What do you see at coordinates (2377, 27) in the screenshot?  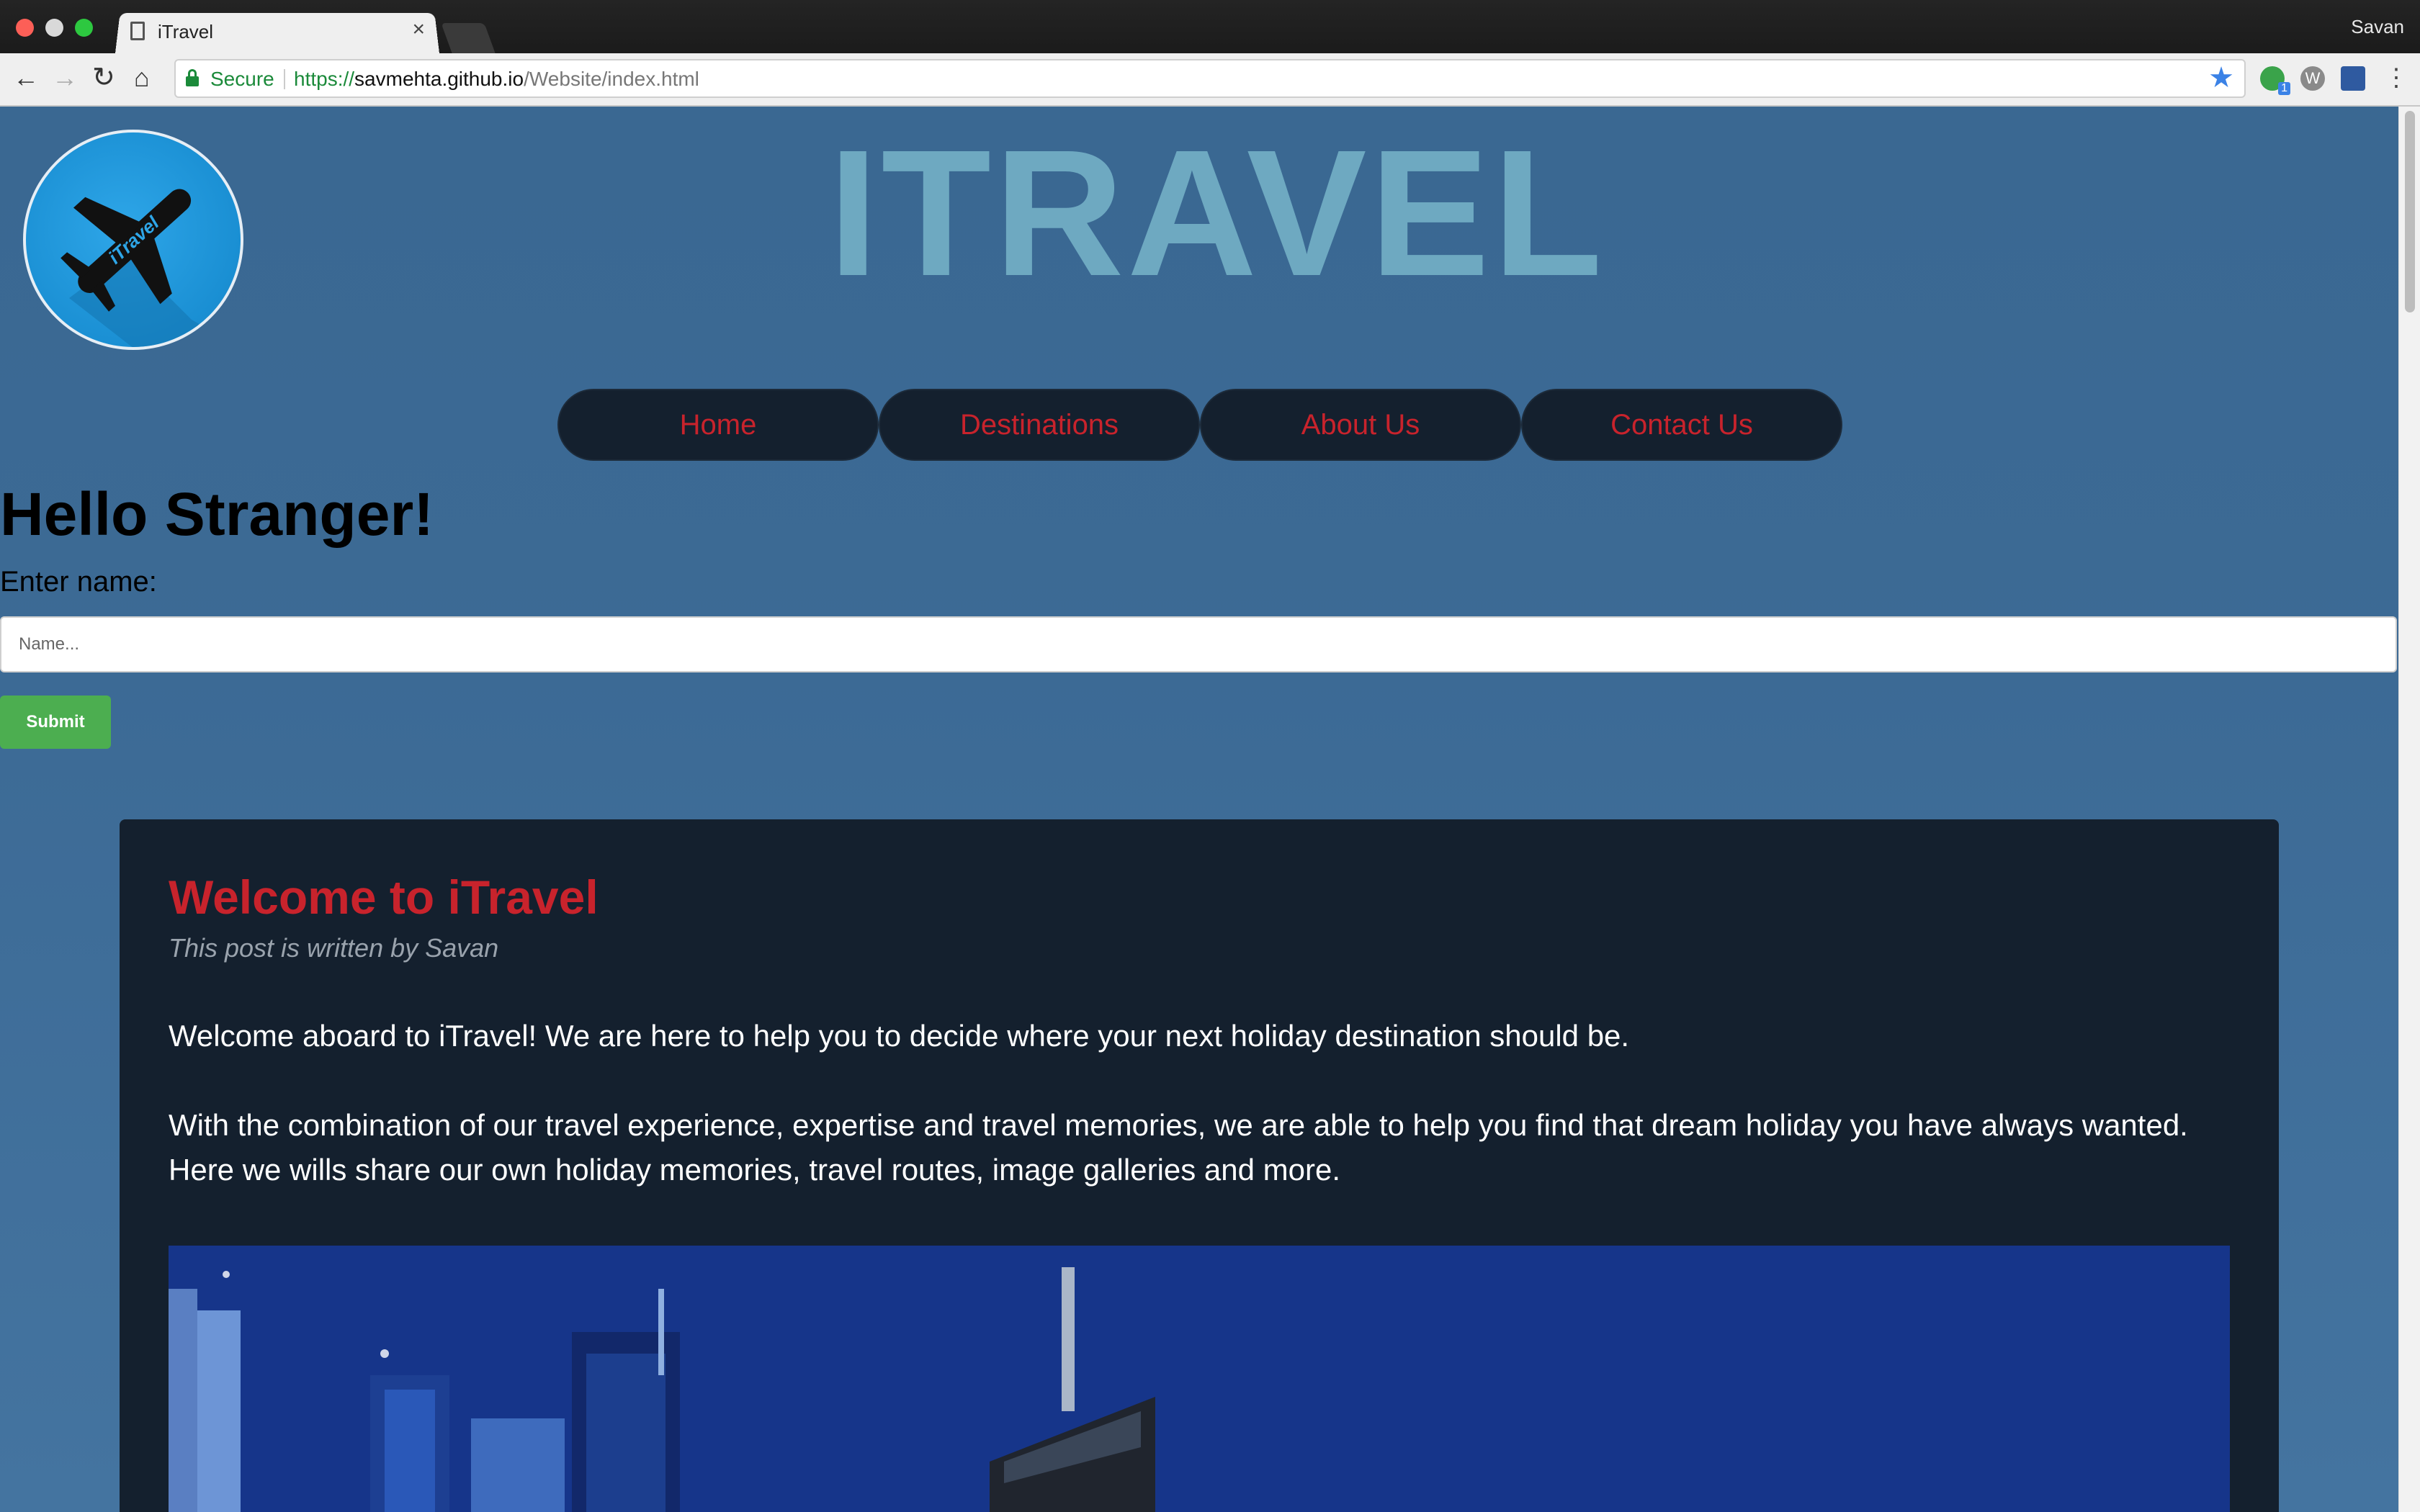 I see `profile-name: Savan` at bounding box center [2377, 27].